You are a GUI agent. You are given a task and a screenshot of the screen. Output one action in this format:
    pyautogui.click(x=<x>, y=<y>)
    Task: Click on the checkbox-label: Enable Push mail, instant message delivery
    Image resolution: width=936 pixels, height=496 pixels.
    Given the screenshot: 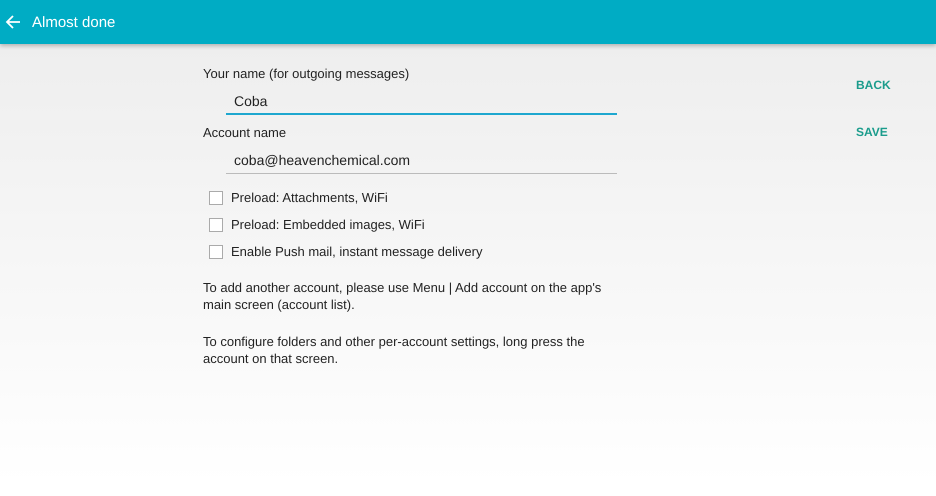 What is the action you would take?
    pyautogui.click(x=356, y=251)
    